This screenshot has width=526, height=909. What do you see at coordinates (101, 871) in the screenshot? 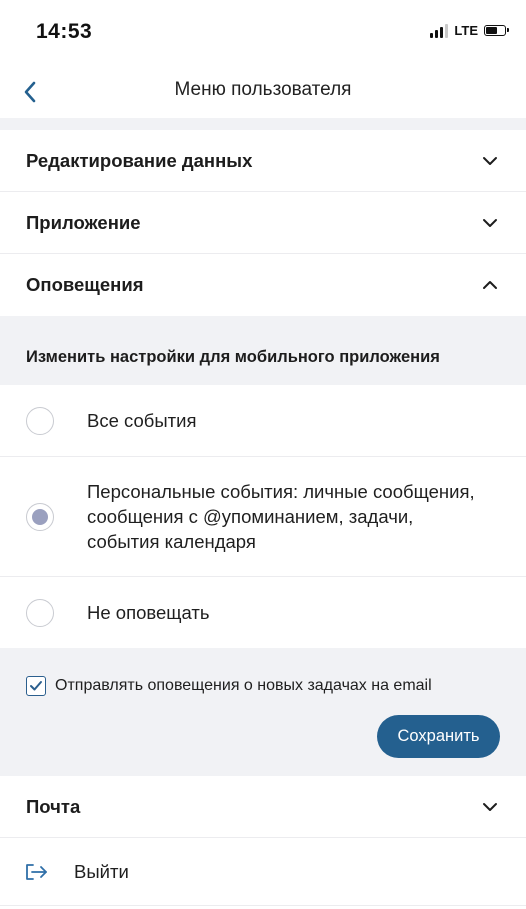
I see `logout-label: Выйти` at bounding box center [101, 871].